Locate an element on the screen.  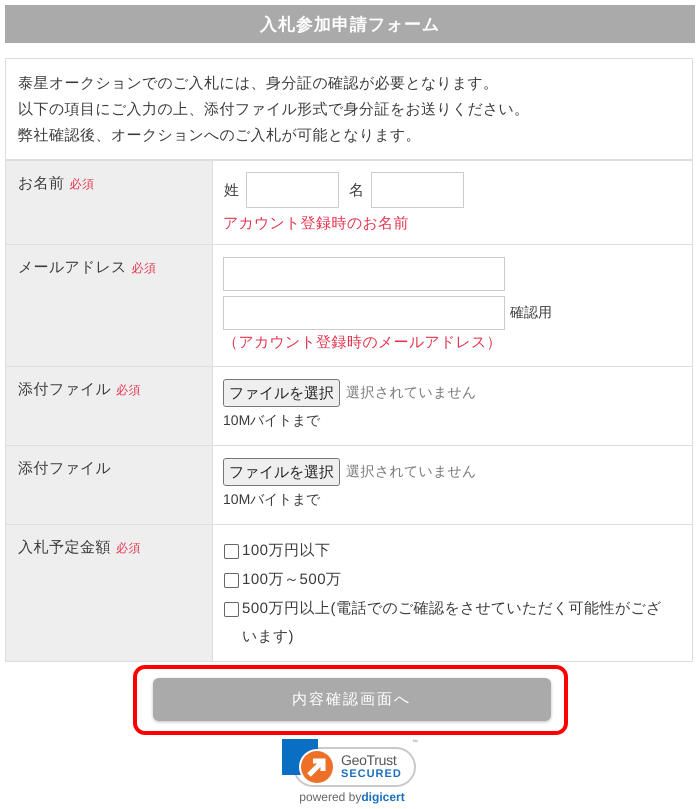
field-label: メールアドレス is located at coordinates (72, 267).